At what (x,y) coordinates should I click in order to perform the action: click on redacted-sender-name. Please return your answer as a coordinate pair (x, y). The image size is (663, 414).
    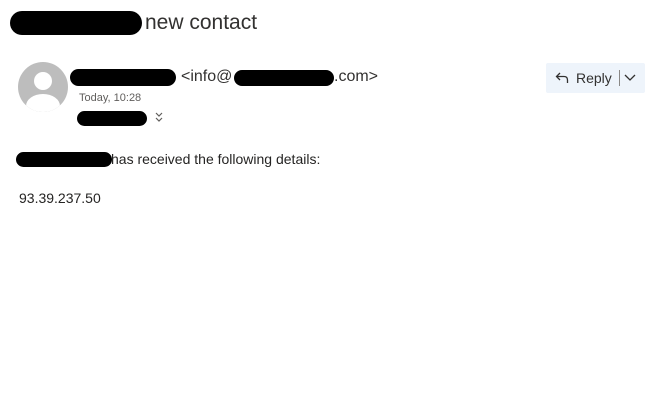
    Looking at the image, I should click on (123, 77).